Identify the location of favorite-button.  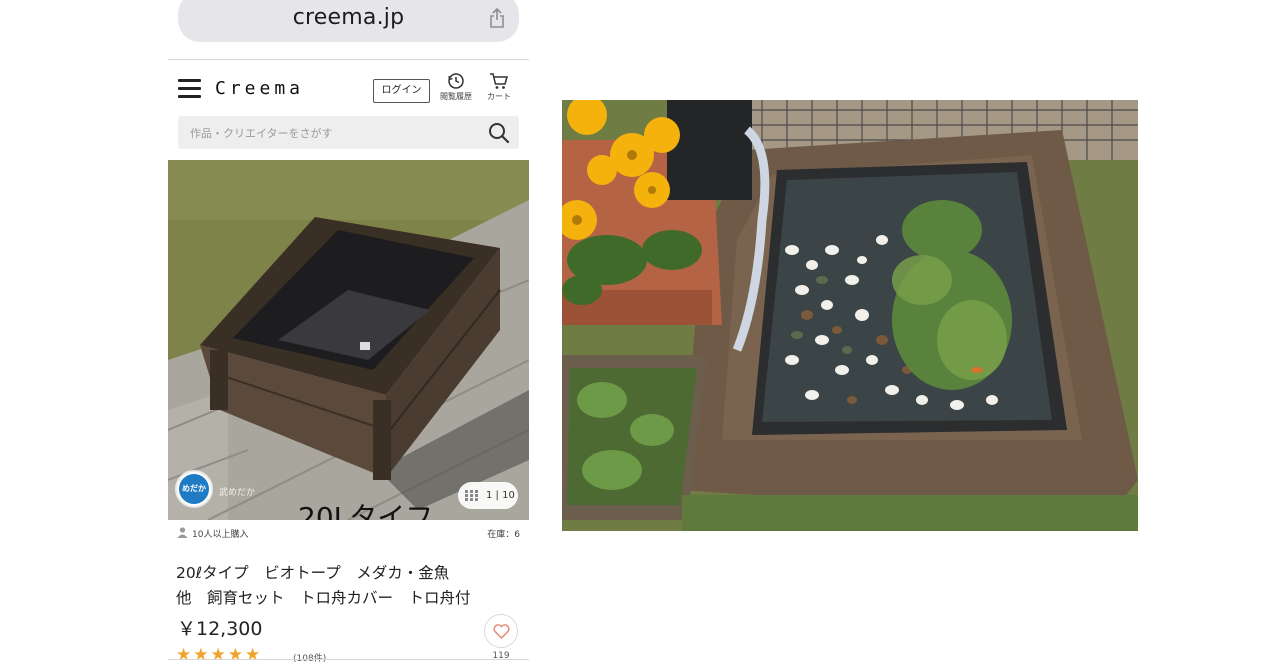
(501, 631).